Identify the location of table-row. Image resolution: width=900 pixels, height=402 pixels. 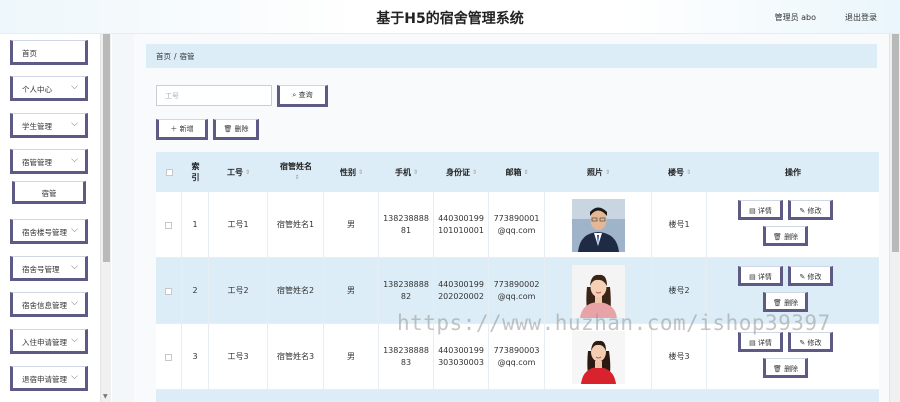
(517, 396).